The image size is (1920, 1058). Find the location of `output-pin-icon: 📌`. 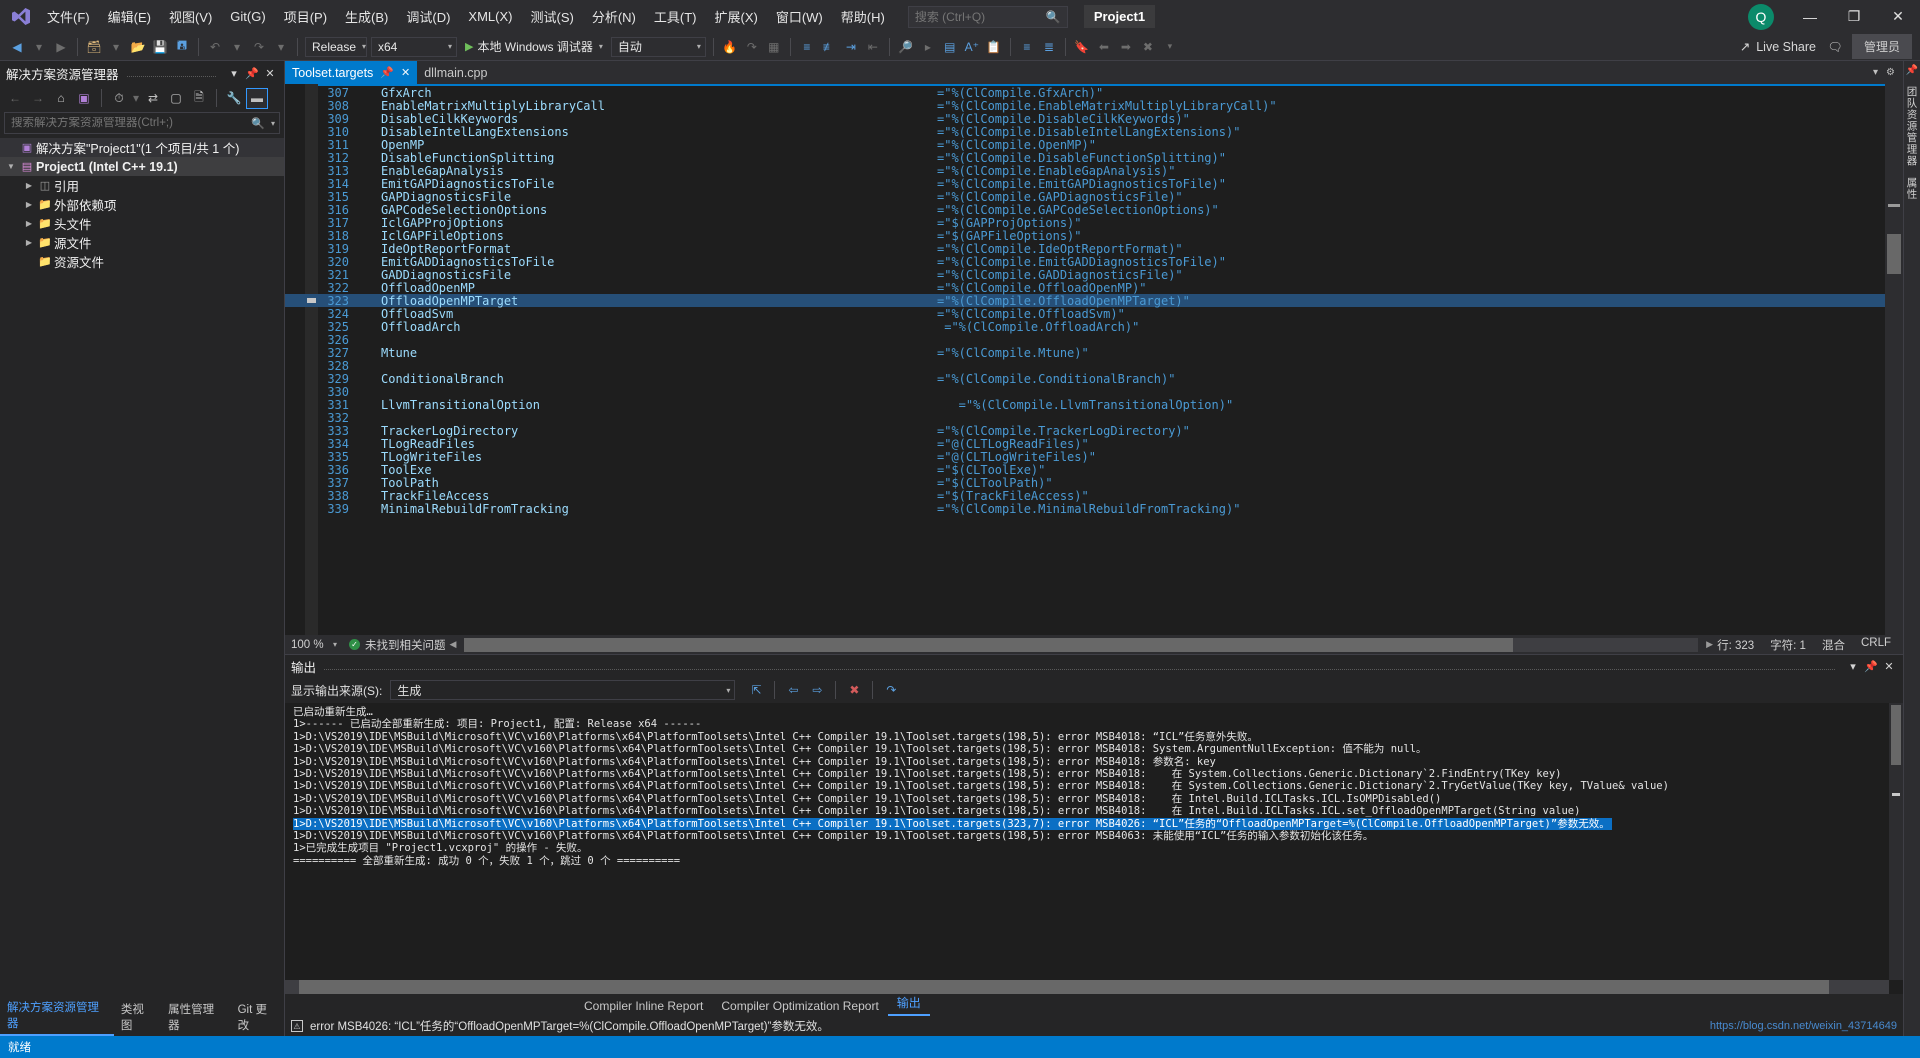

output-pin-icon: 📌 is located at coordinates (1871, 666).